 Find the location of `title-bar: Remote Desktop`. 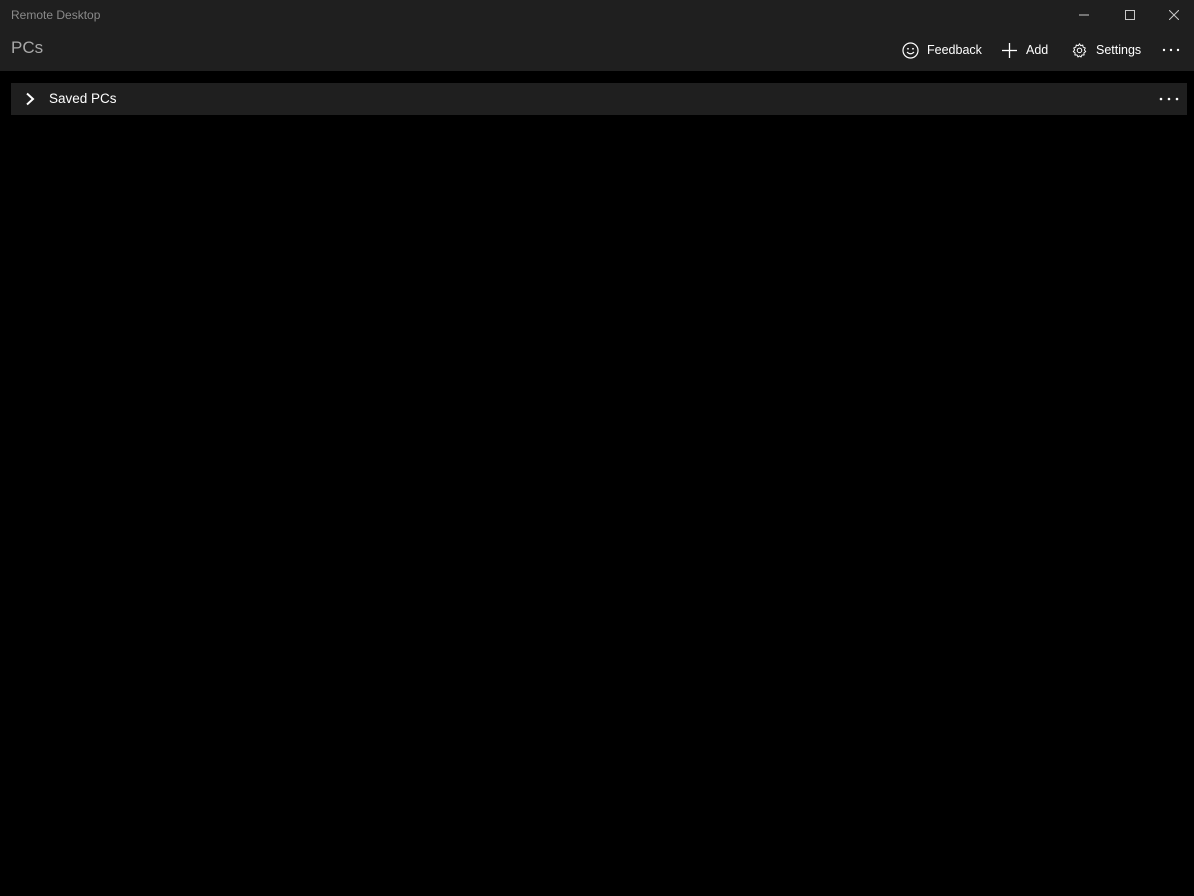

title-bar: Remote Desktop is located at coordinates (597, 15).